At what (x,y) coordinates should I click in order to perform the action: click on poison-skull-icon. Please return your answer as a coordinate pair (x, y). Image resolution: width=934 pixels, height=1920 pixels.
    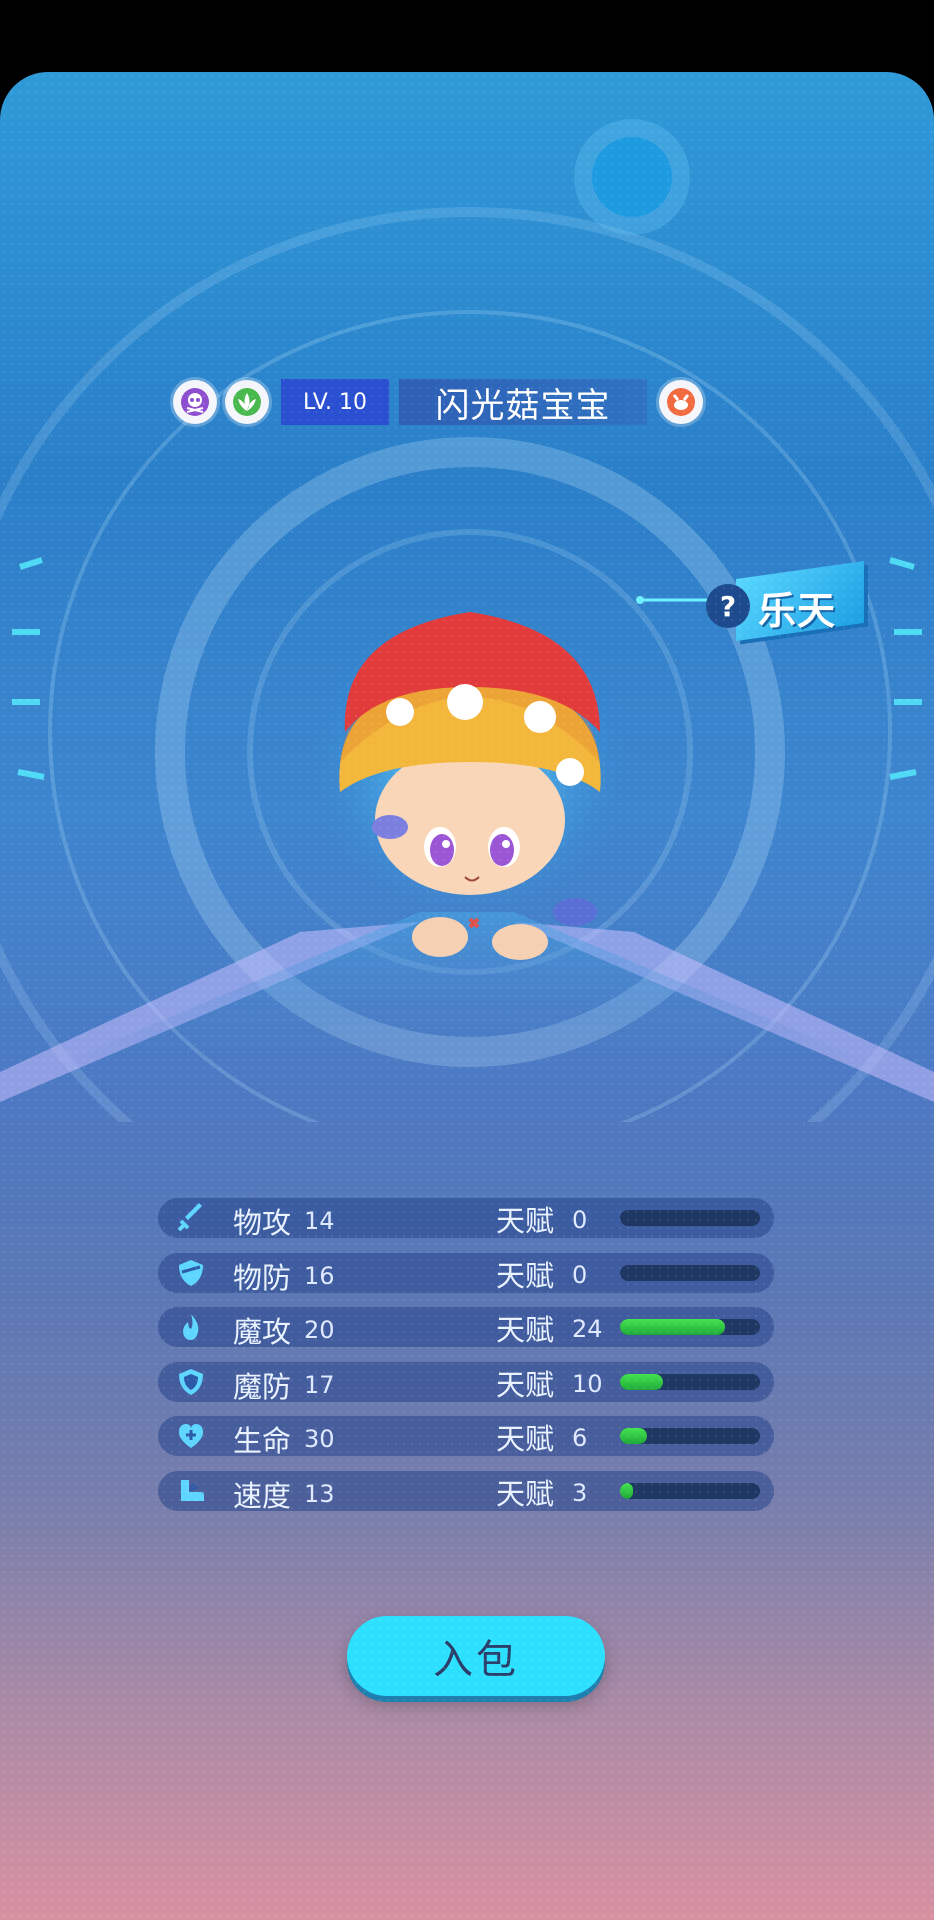
    Looking at the image, I should click on (195, 402).